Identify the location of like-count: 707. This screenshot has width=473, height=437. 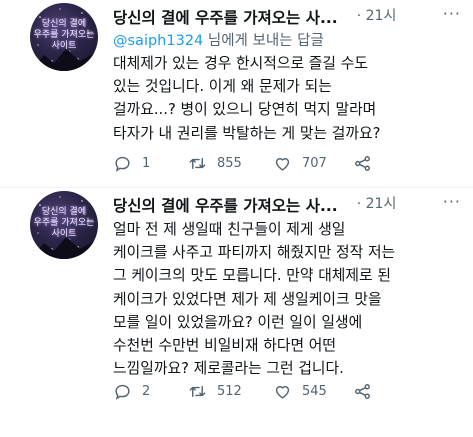
(314, 163).